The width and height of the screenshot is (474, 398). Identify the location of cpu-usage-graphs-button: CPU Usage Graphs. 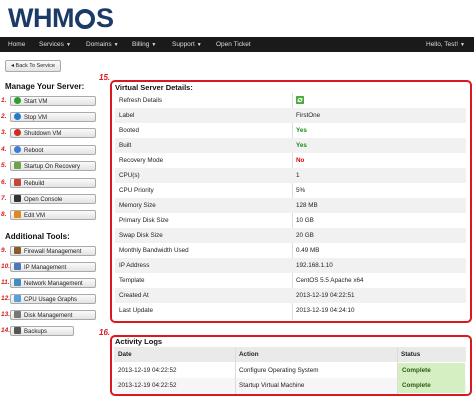
(53, 299).